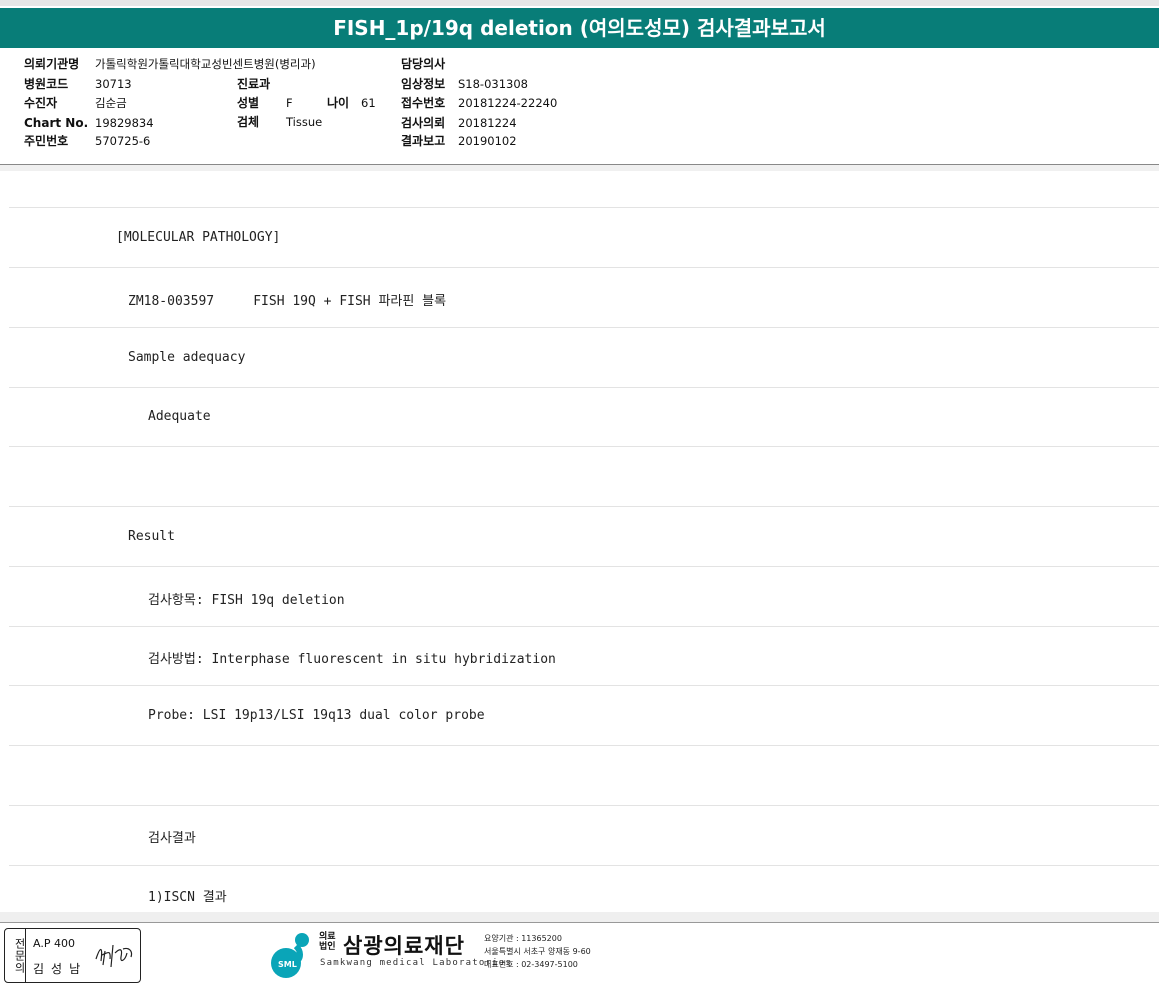 Image resolution: width=1159 pixels, height=993 pixels. Describe the element at coordinates (111, 103) in the screenshot. I see `patient-value: 김순금` at that location.